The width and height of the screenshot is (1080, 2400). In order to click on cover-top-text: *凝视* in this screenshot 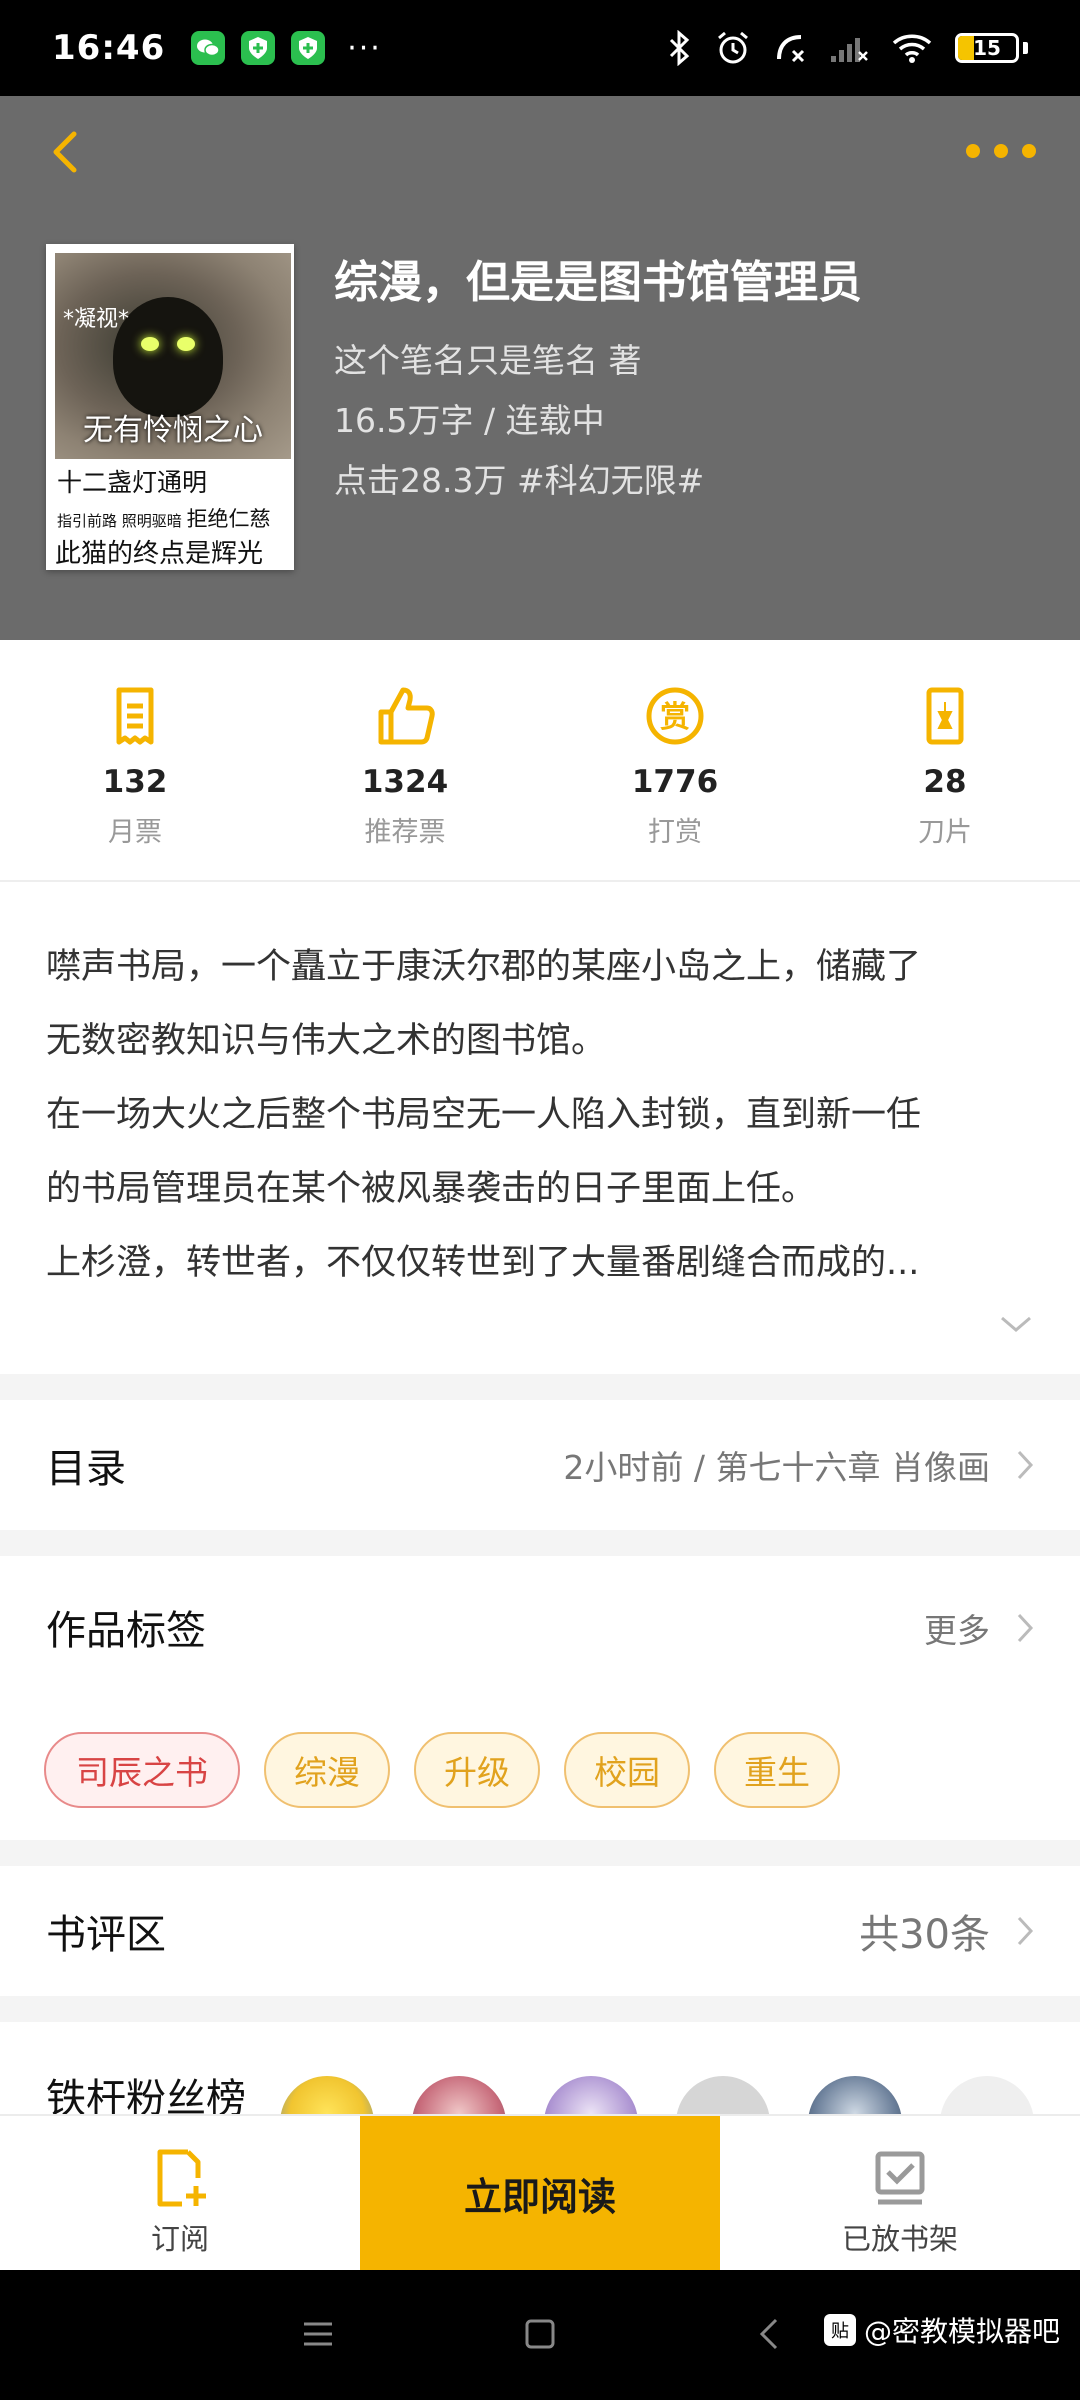, I will do `click(96, 319)`.